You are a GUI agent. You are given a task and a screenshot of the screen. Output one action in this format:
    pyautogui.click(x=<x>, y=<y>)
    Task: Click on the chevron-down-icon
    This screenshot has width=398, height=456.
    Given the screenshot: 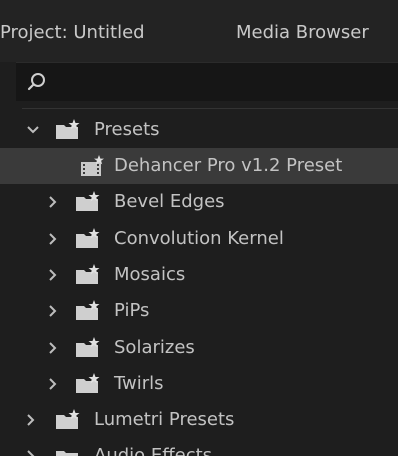 What is the action you would take?
    pyautogui.click(x=33, y=130)
    